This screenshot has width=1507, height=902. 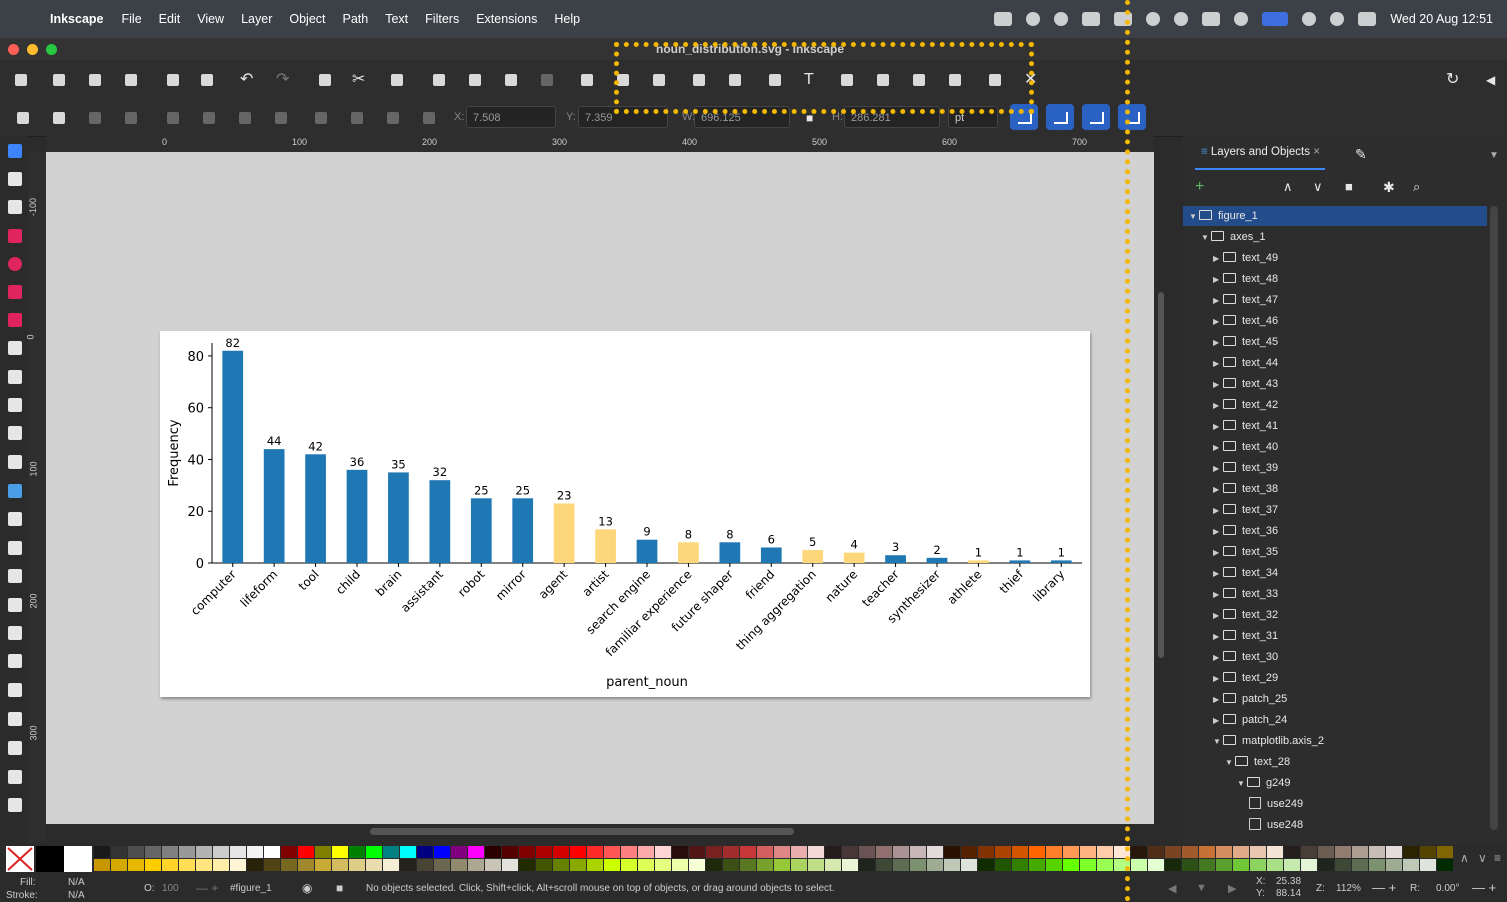 I want to click on raise-icon, so click(x=357, y=118).